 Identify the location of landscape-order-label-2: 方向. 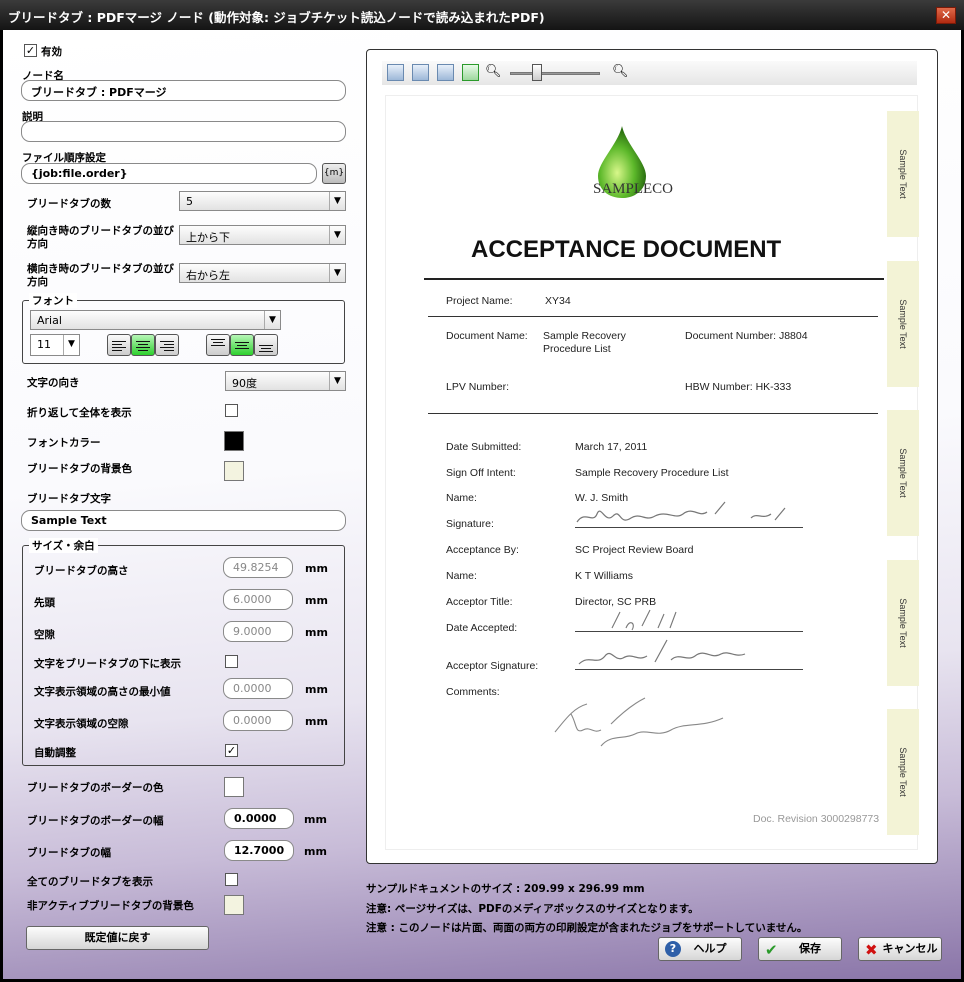
(37, 282).